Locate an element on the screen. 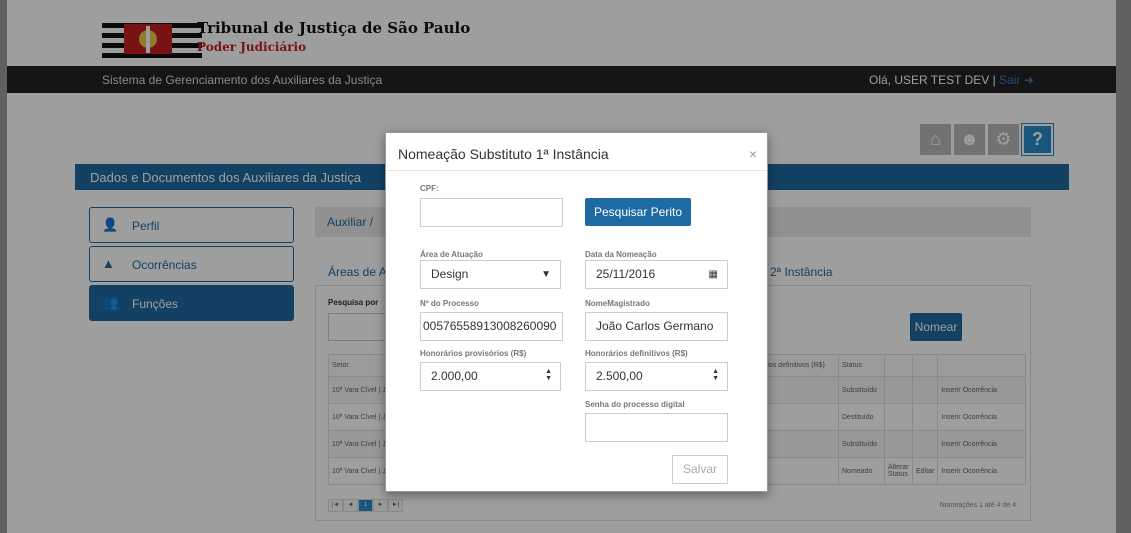  date-label: Data da Nomeação is located at coordinates (621, 254).